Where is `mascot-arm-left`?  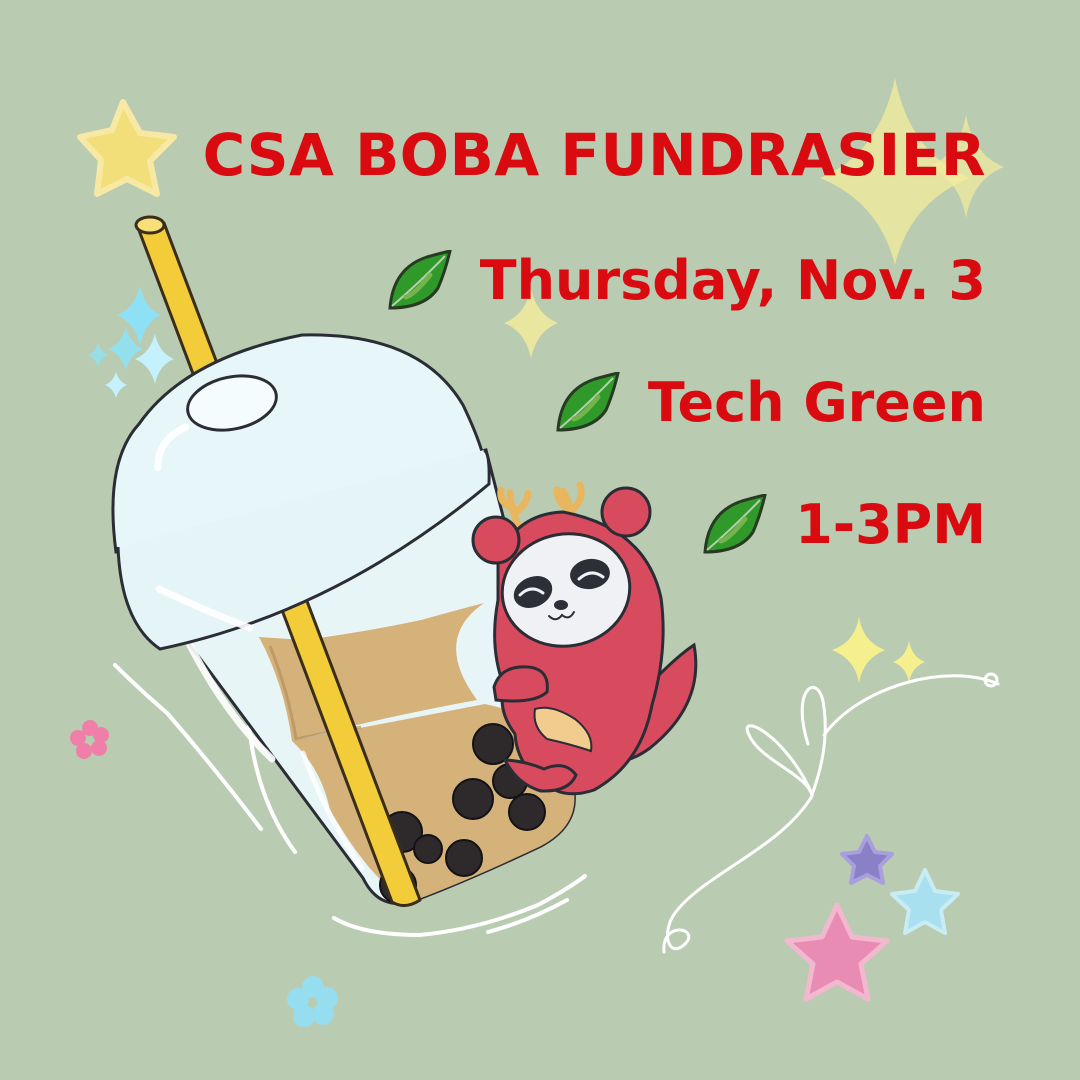 mascot-arm-left is located at coordinates (520, 684).